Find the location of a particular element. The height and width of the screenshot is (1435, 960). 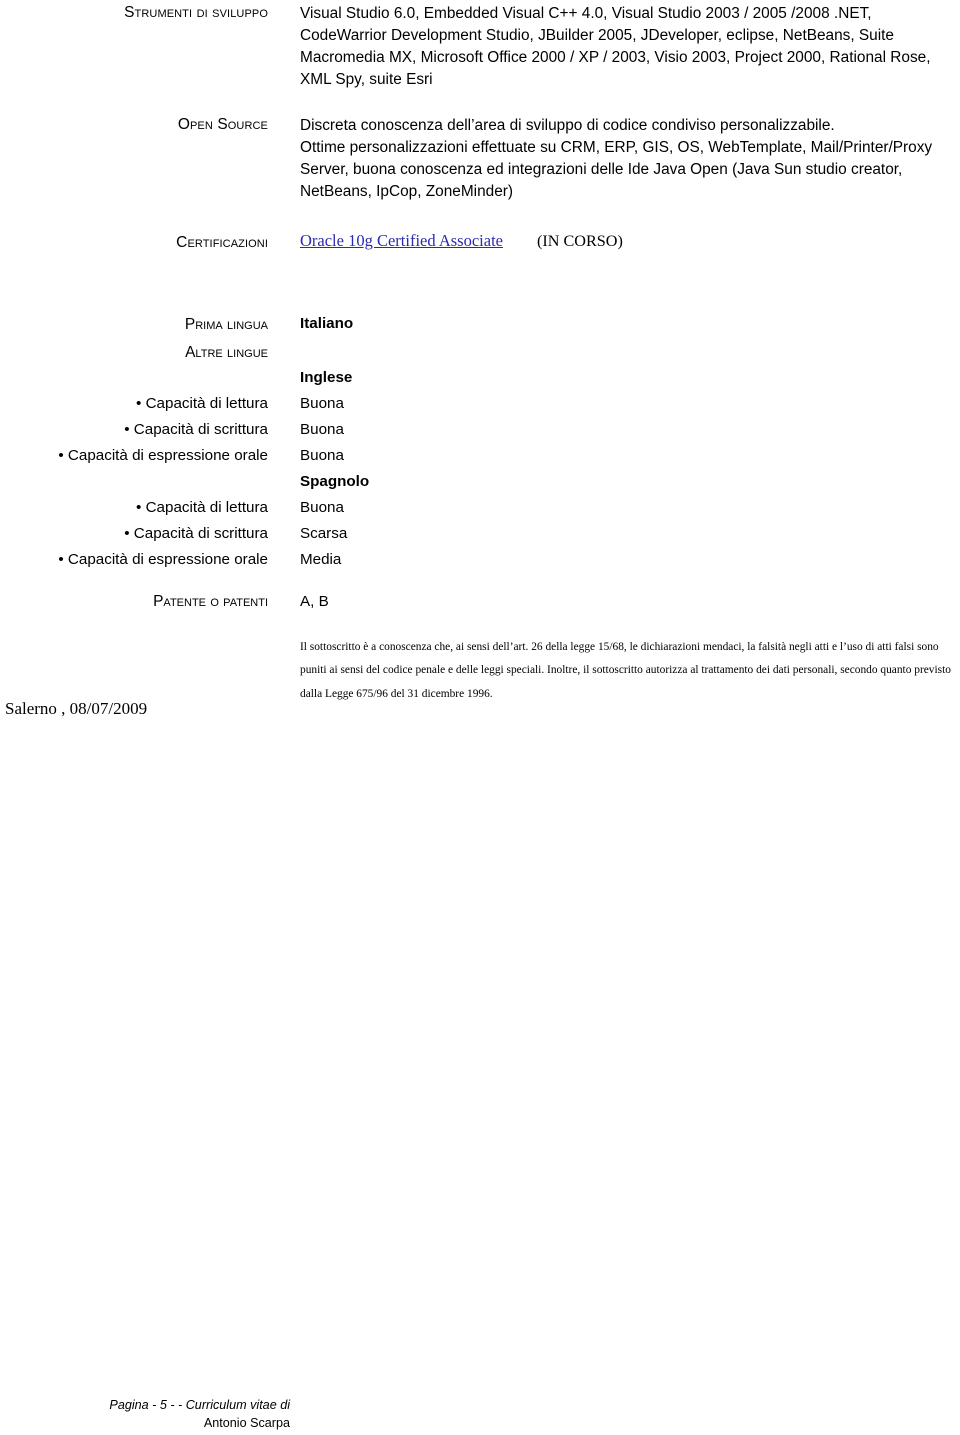

place-and-date: Salerno , 08/07/2009 is located at coordinates (76, 708).